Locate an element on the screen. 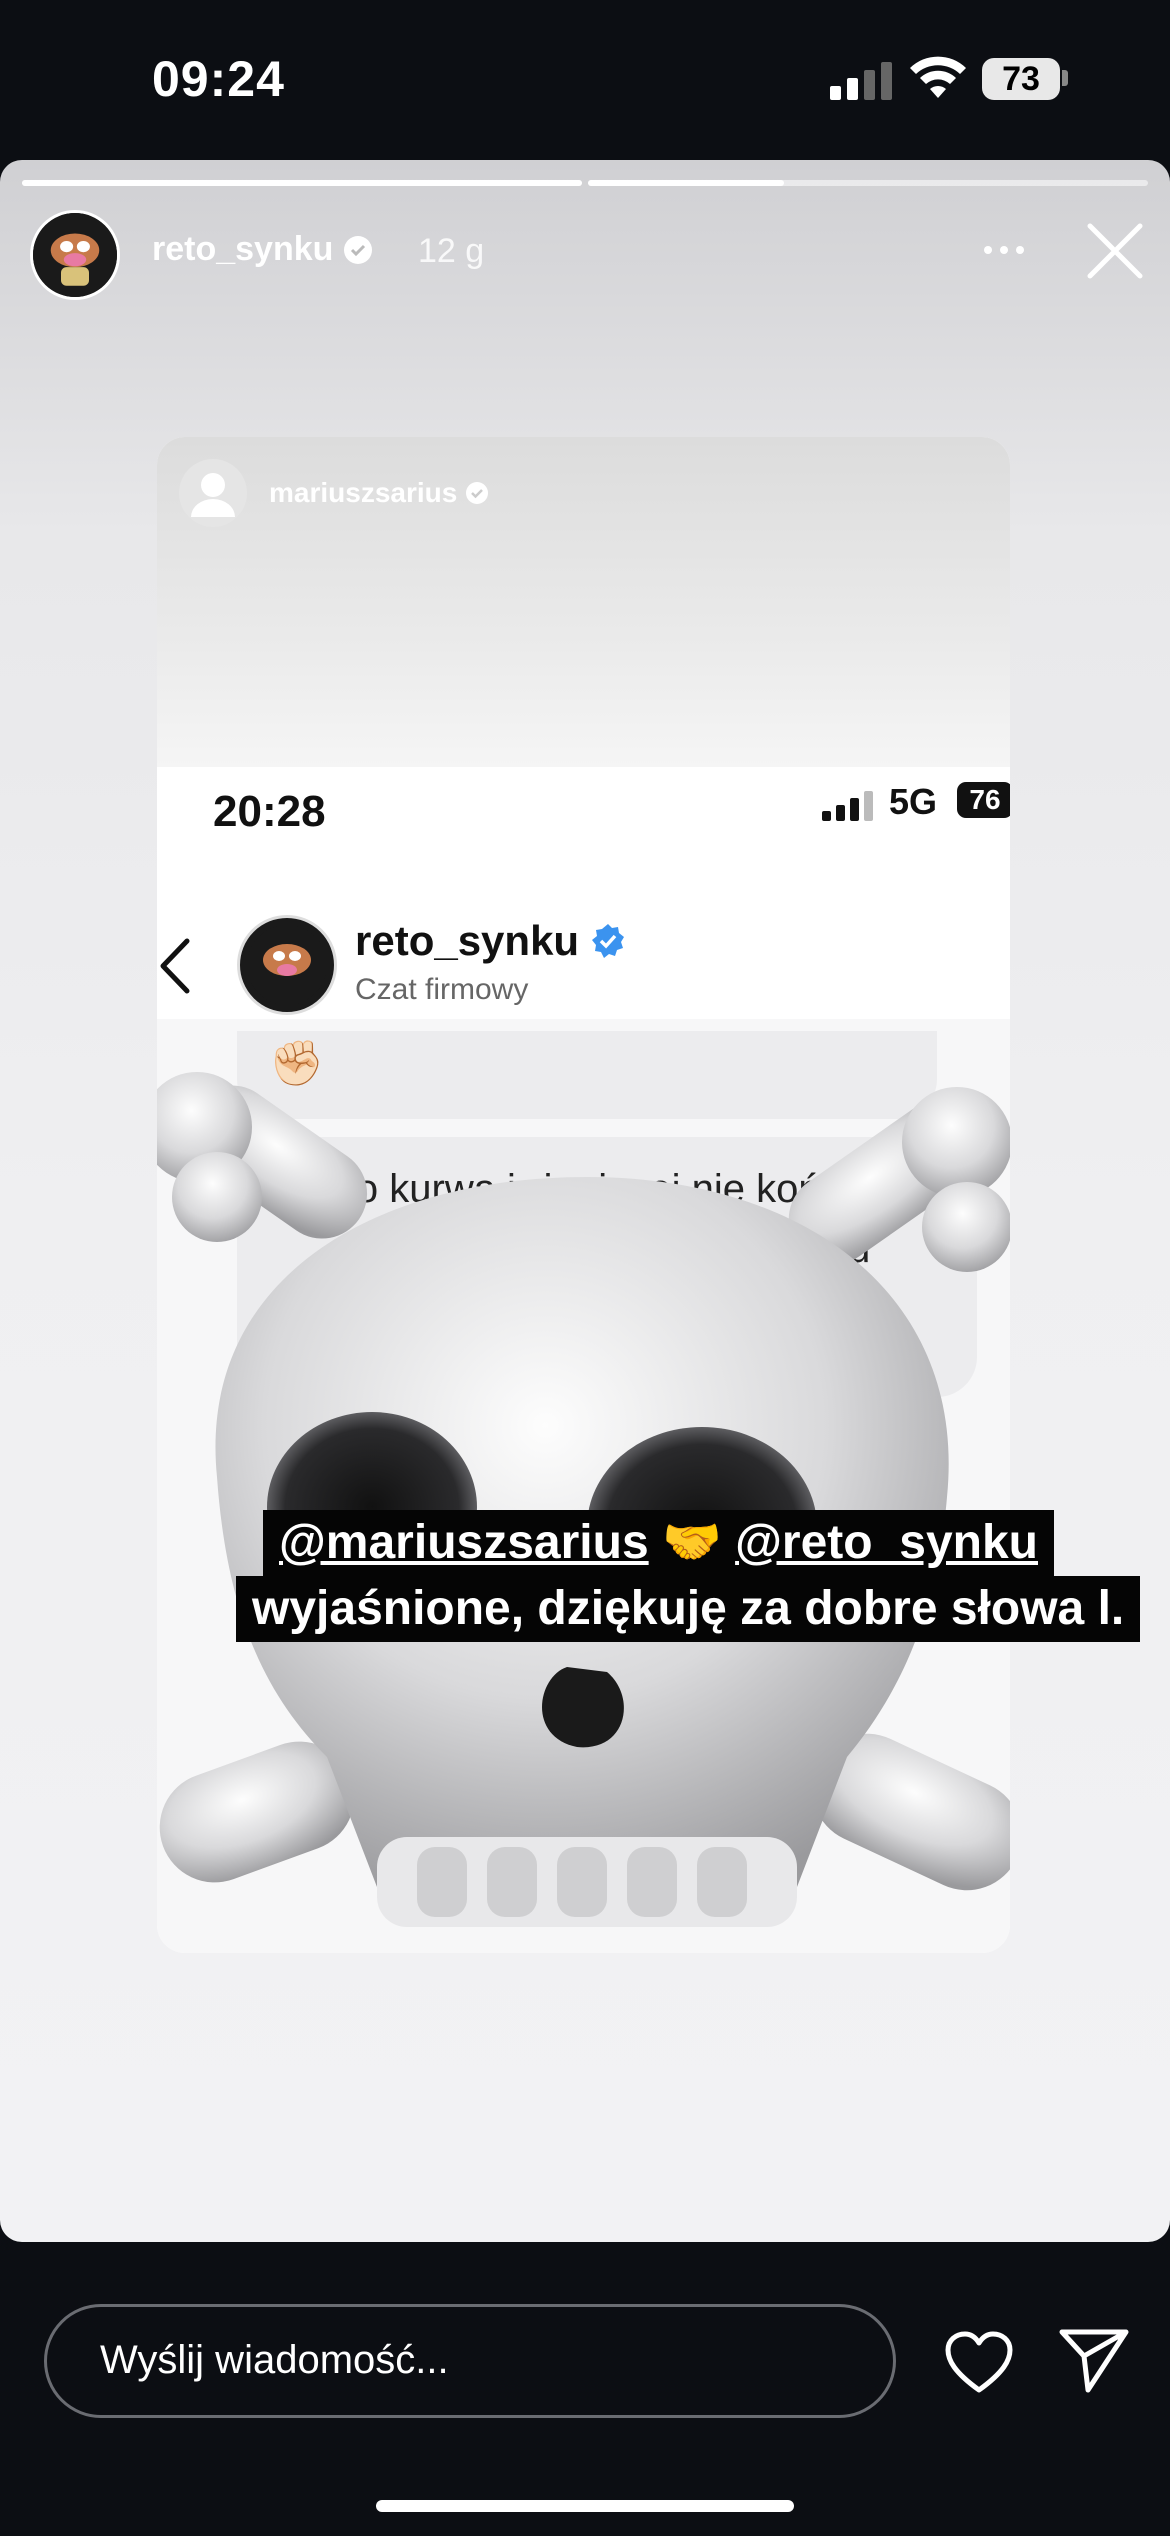 This screenshot has height=2536, width=1170. battery-cap is located at coordinates (1065, 78).